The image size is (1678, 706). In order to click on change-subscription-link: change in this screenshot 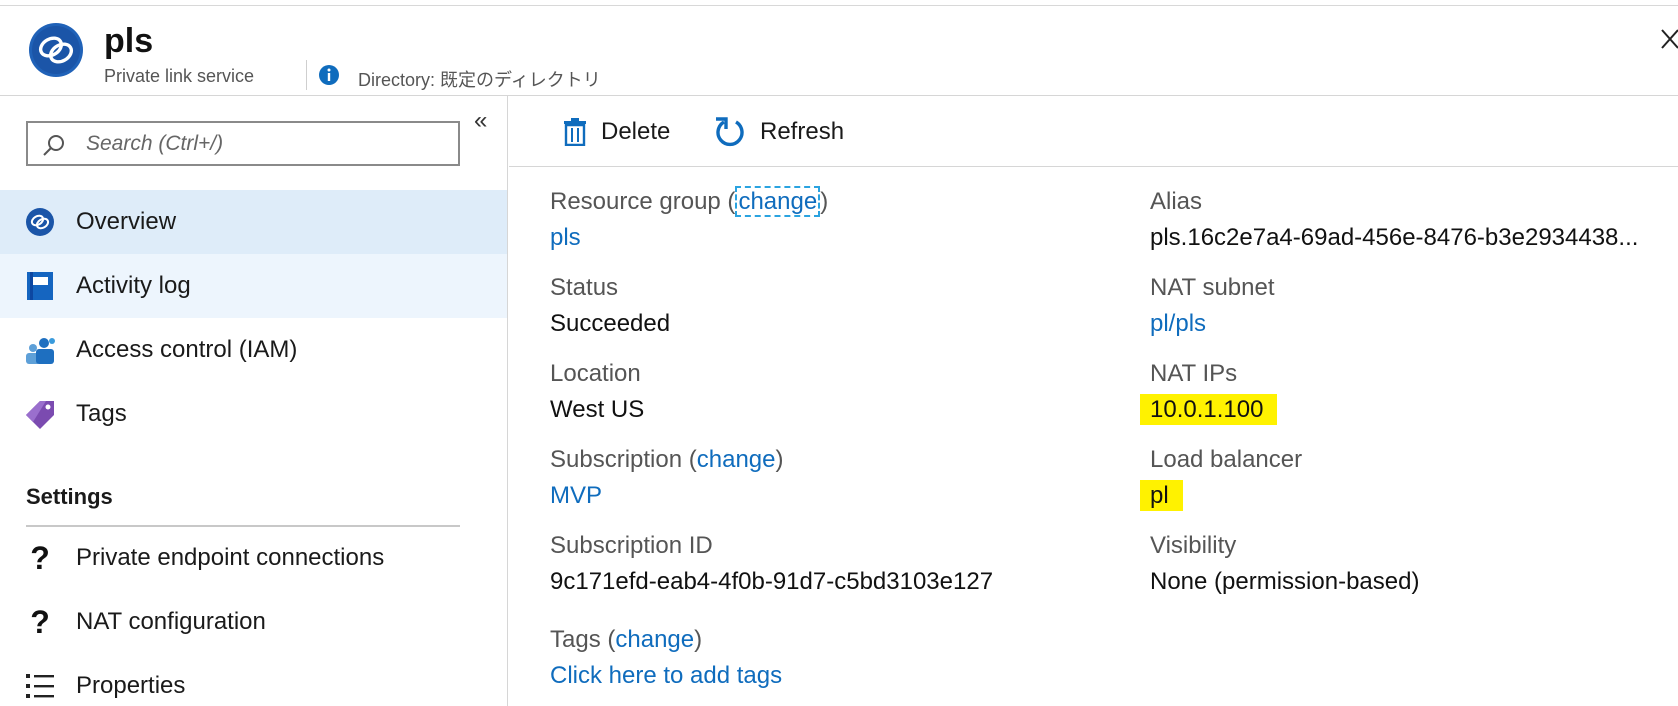, I will do `click(736, 459)`.